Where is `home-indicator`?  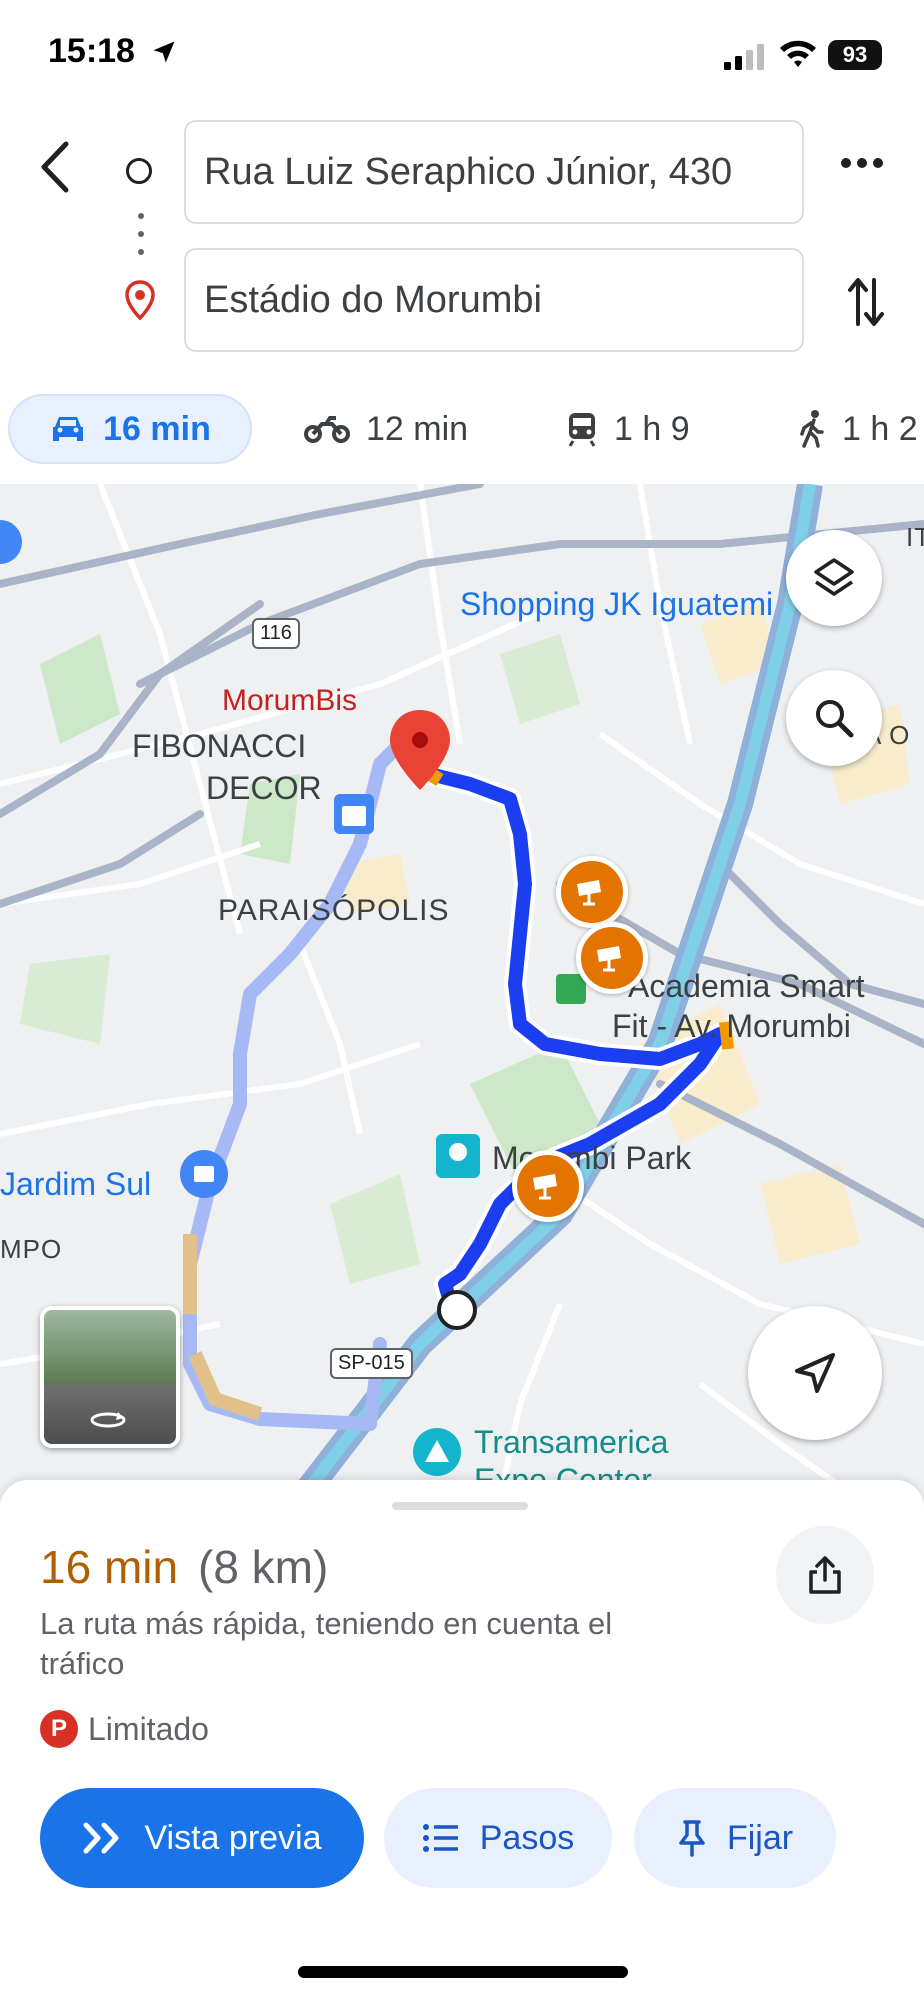
home-indicator is located at coordinates (463, 1972).